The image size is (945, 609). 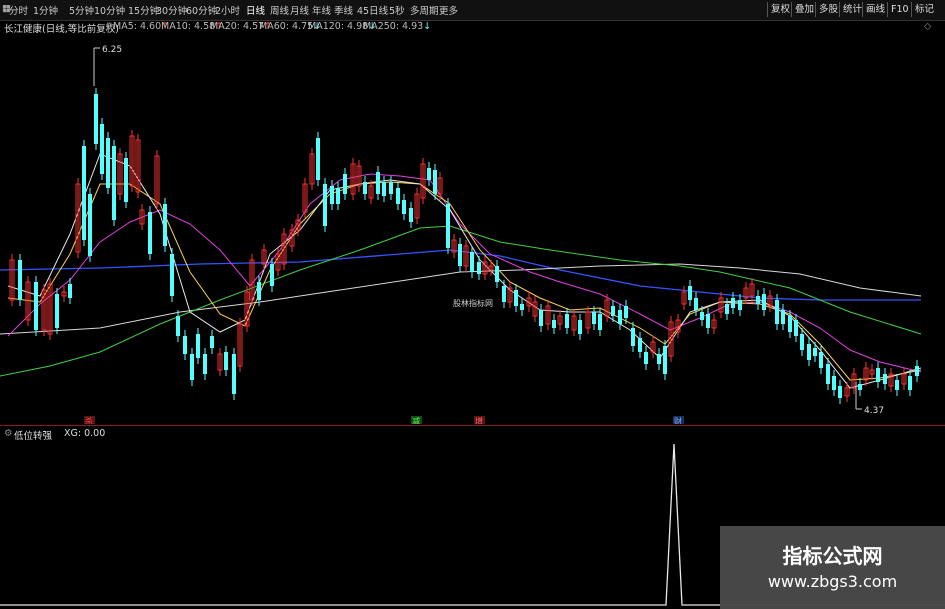 I want to click on tab-period-3: 10分钟, so click(x=109, y=10).